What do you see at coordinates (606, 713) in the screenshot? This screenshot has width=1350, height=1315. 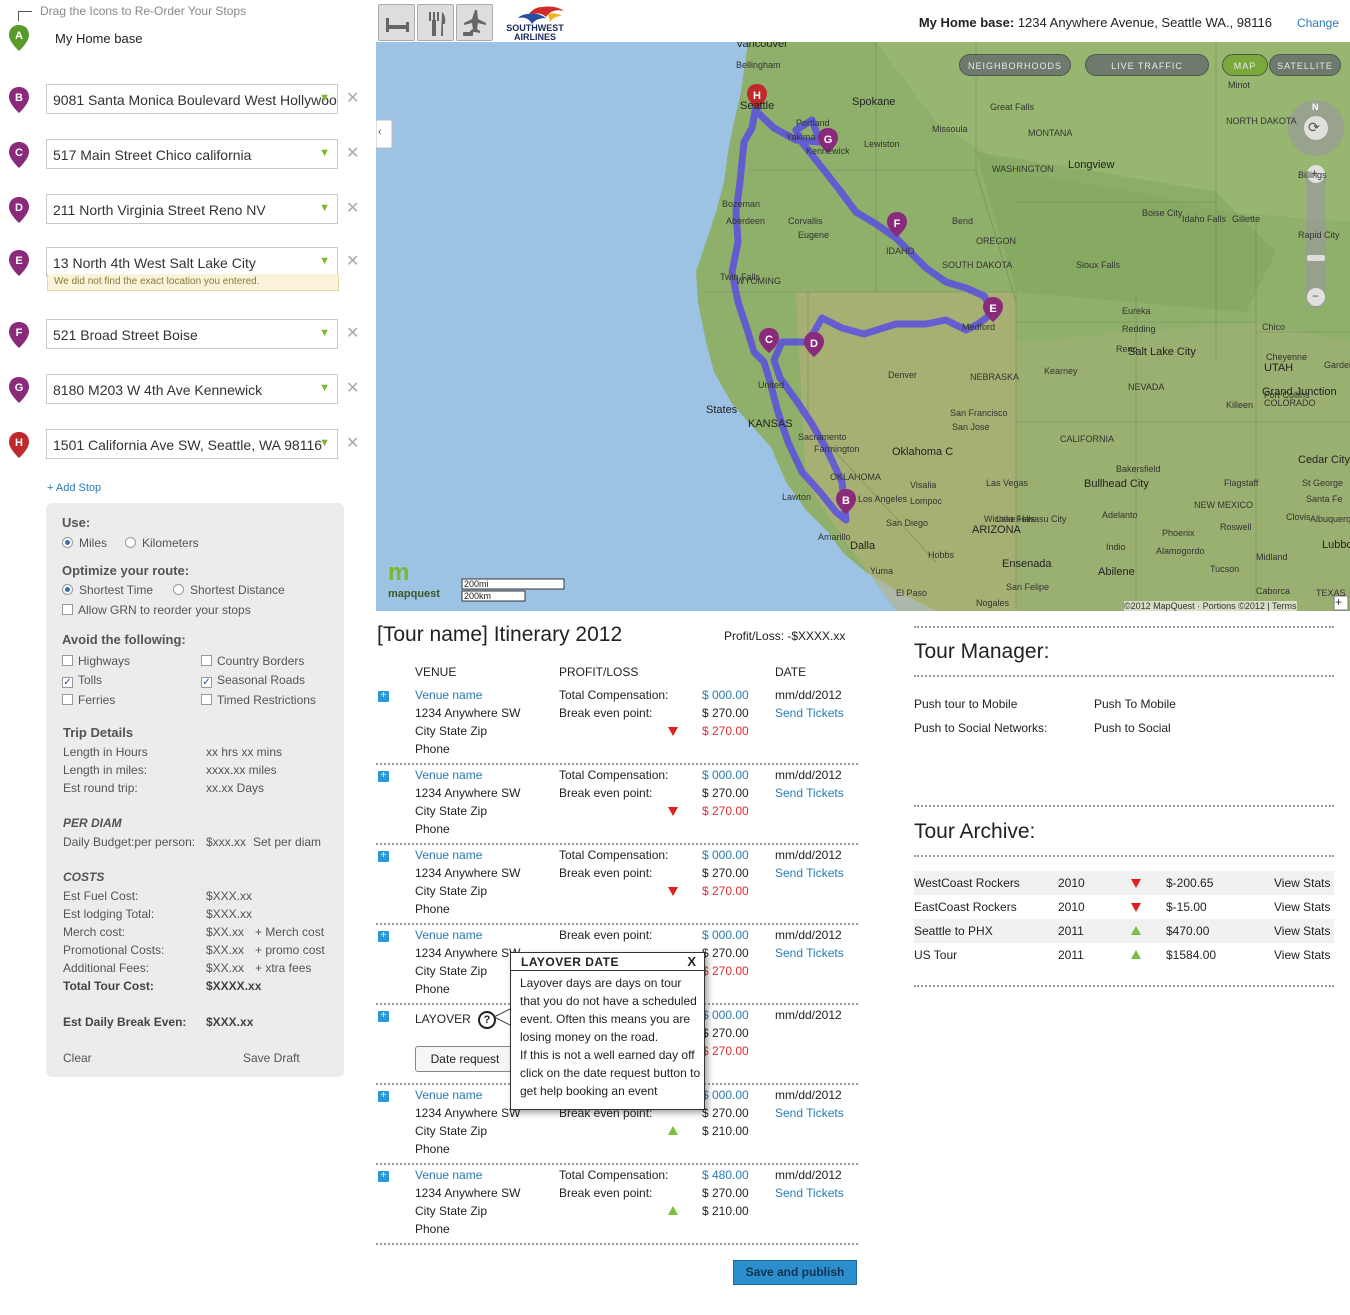 I see `break-even-label: Break even point:` at bounding box center [606, 713].